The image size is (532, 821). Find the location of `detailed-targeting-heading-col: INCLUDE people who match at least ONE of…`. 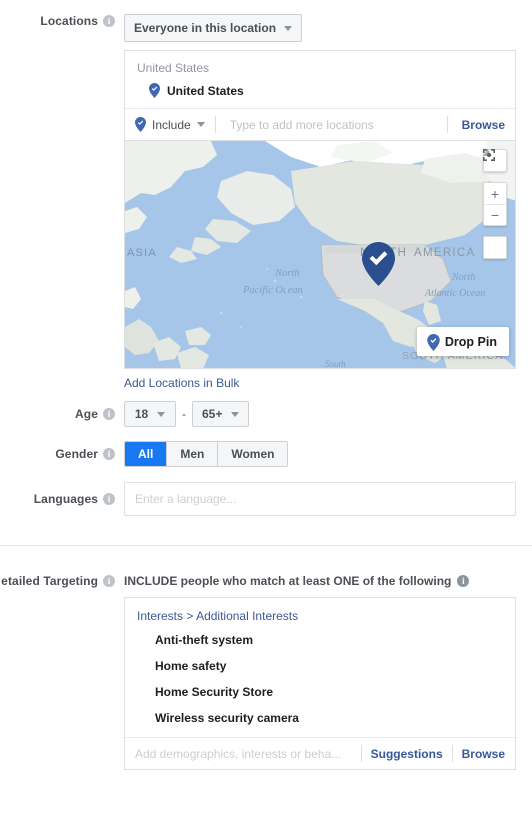

detailed-targeting-heading-col: INCLUDE people who match at least ONE of… is located at coordinates (328, 581).